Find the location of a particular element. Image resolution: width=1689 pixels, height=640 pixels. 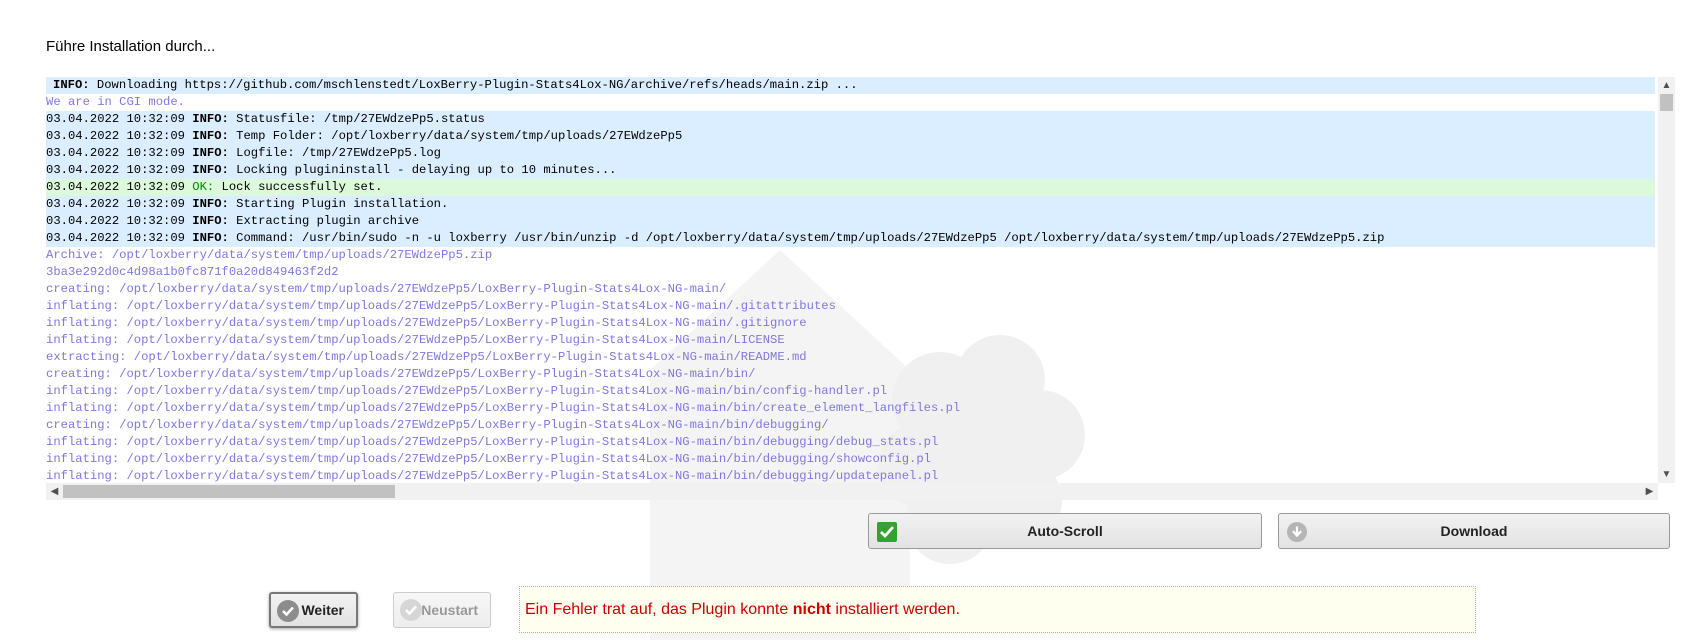

neustart-button: Neustart is located at coordinates (442, 610).